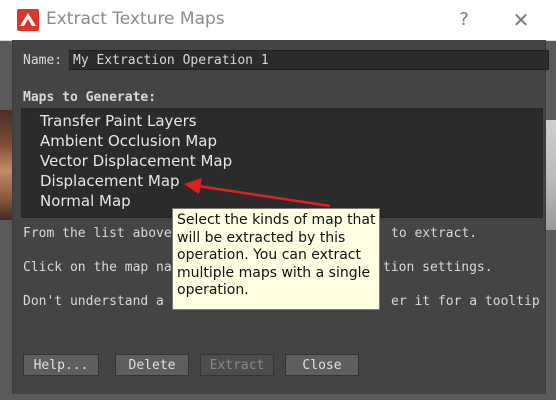 This screenshot has width=556, height=400. I want to click on name-label: Name:, so click(43, 60).